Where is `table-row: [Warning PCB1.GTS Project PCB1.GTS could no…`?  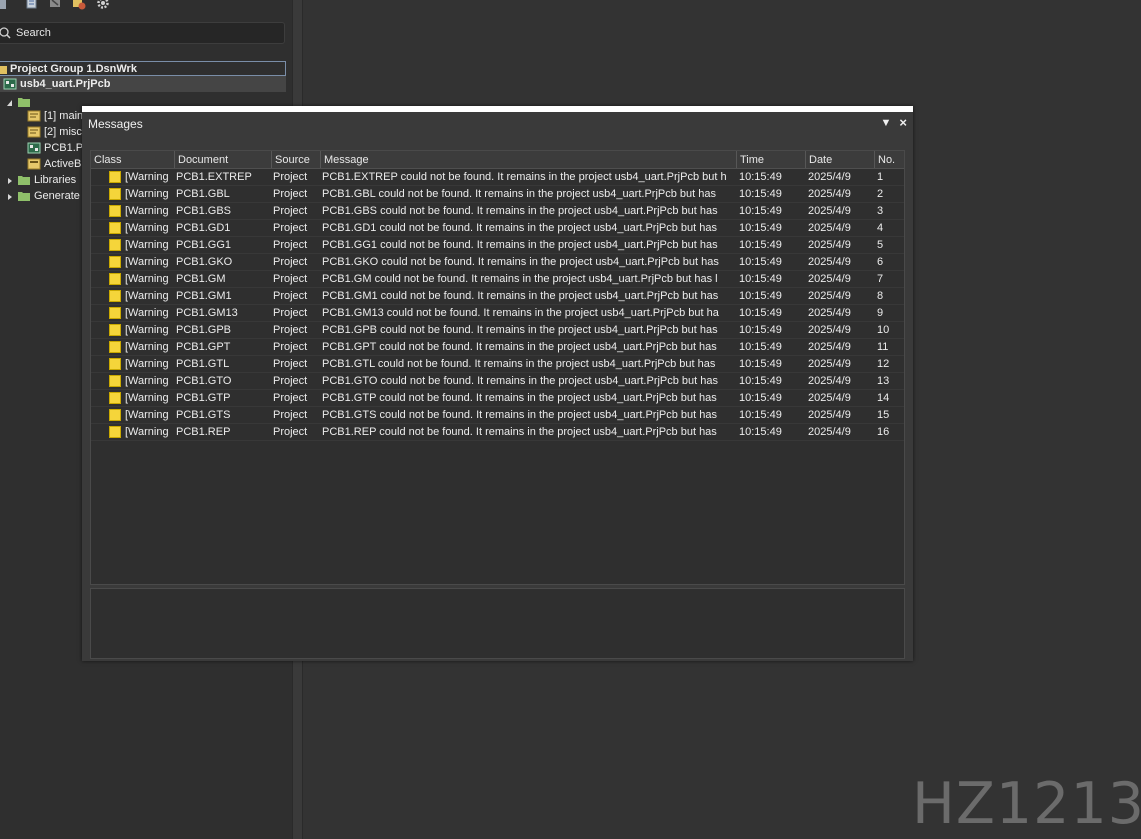 table-row: [Warning PCB1.GTS Project PCB1.GTS could no… is located at coordinates (497, 415).